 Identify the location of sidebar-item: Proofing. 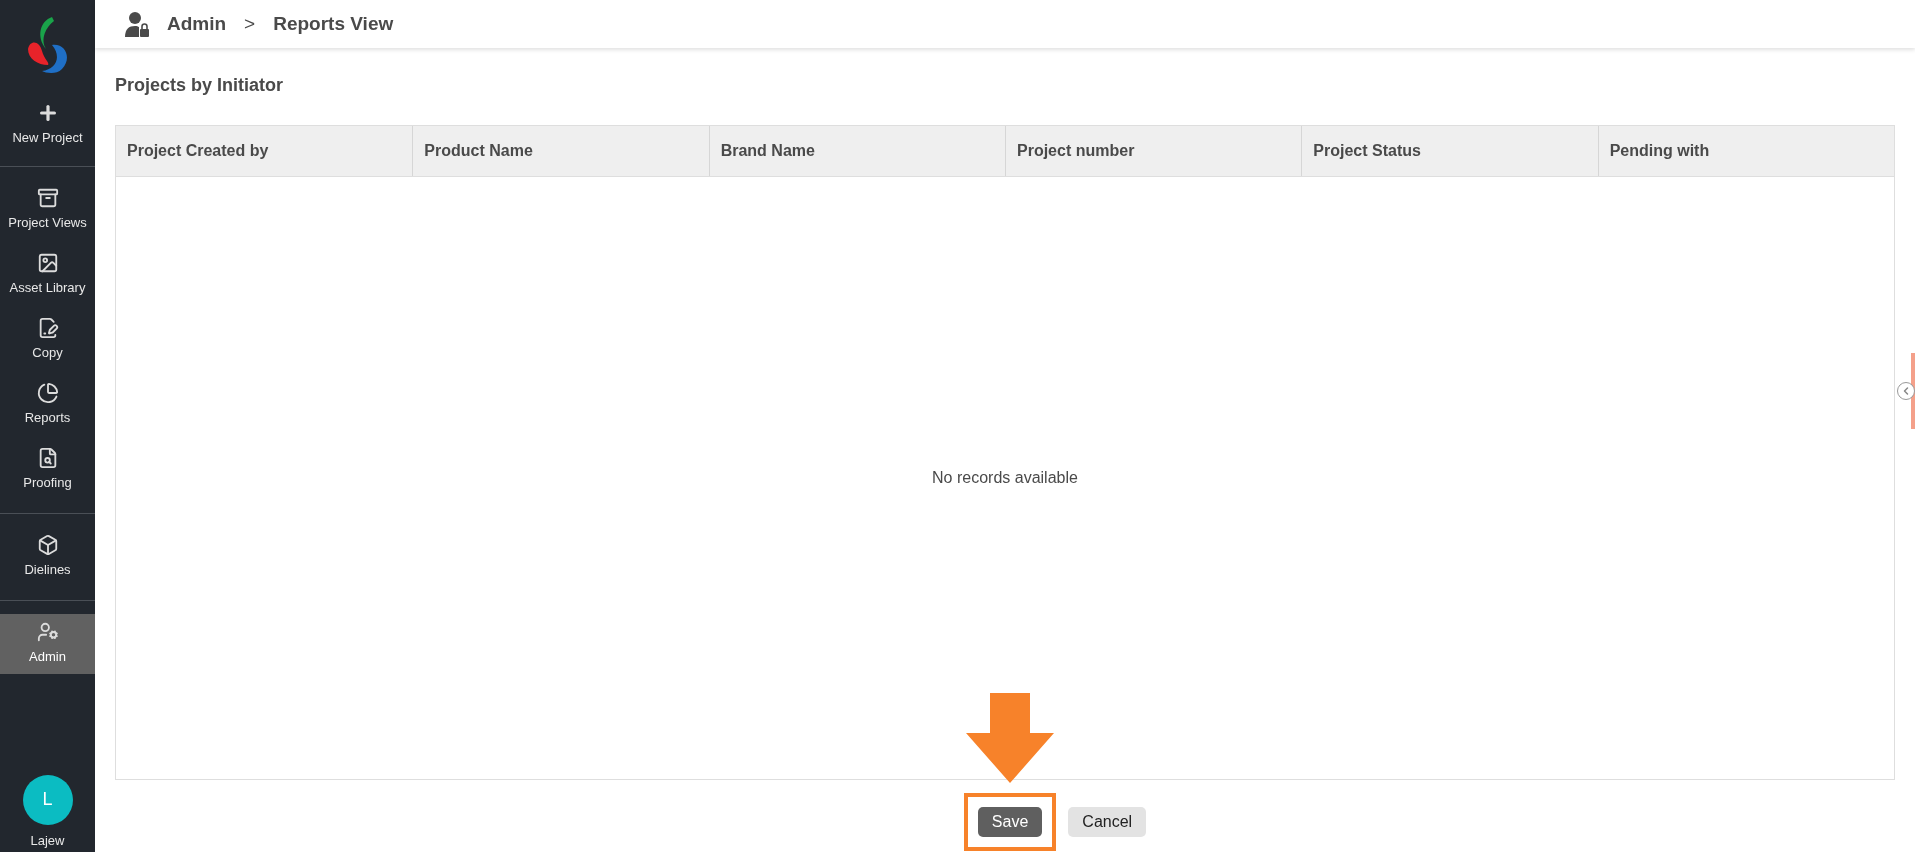
(47, 470).